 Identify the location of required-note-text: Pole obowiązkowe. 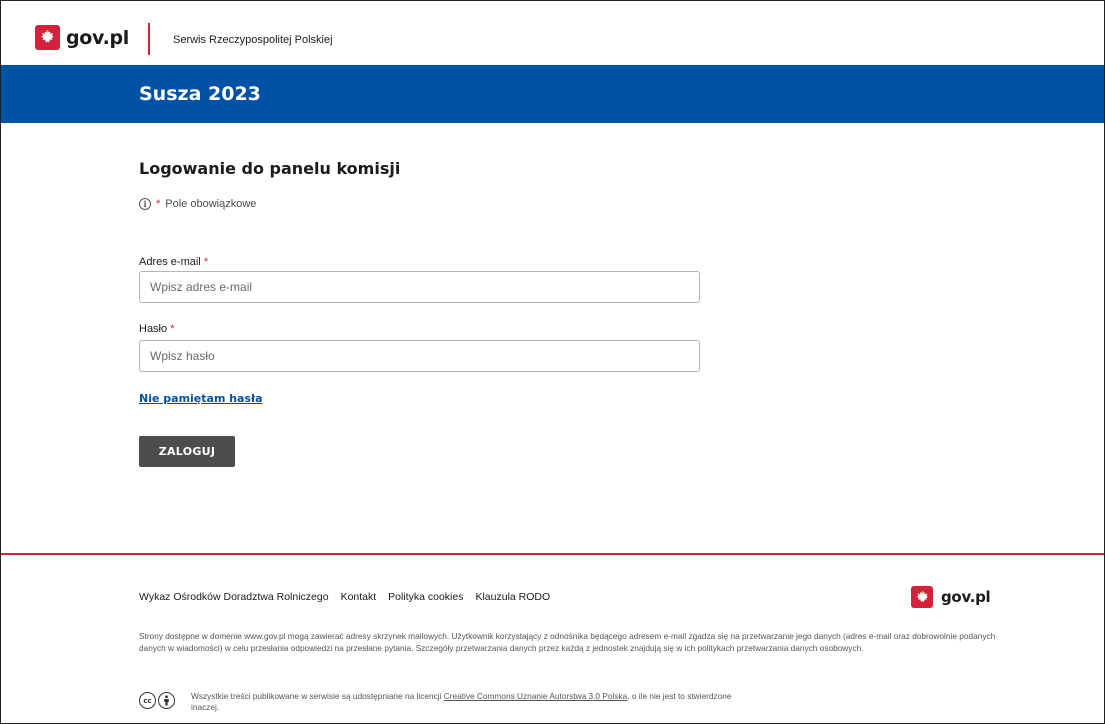
(211, 204).